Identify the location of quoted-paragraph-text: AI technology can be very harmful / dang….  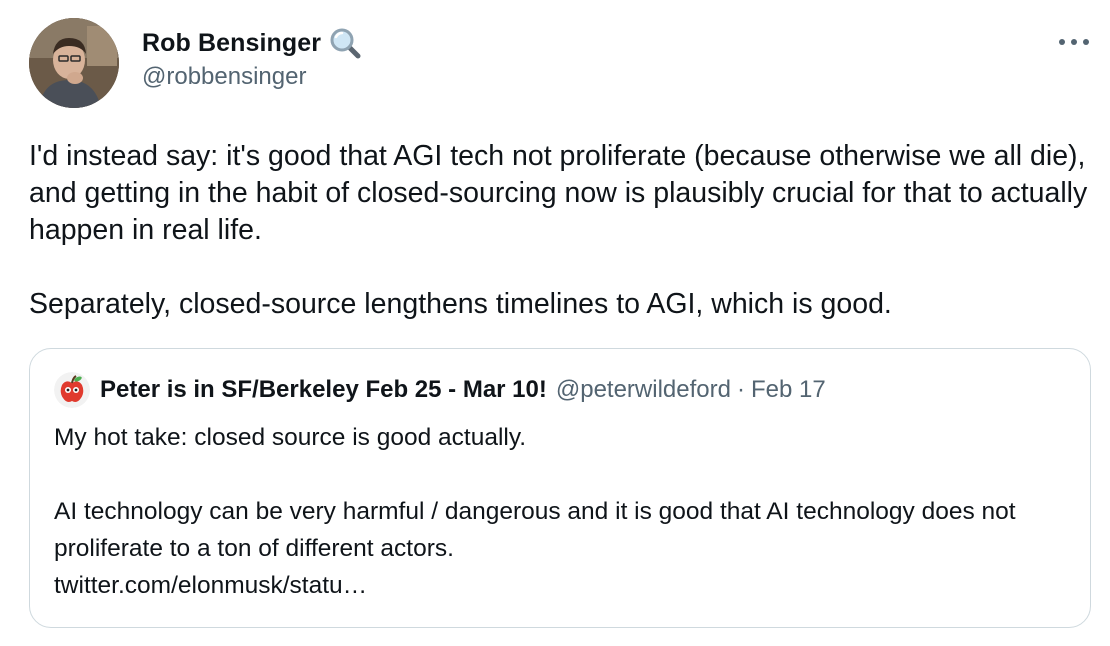
(535, 530).